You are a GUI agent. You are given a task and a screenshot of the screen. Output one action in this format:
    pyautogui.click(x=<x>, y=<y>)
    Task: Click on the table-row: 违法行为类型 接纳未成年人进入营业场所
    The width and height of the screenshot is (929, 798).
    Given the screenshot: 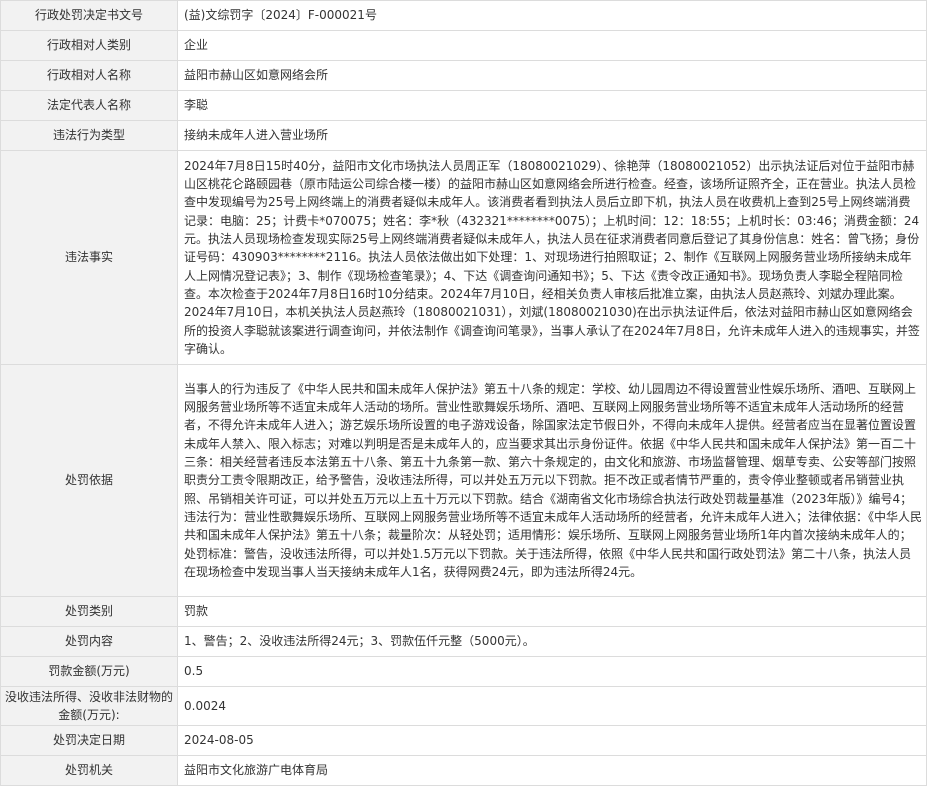 What is the action you would take?
    pyautogui.click(x=463, y=135)
    